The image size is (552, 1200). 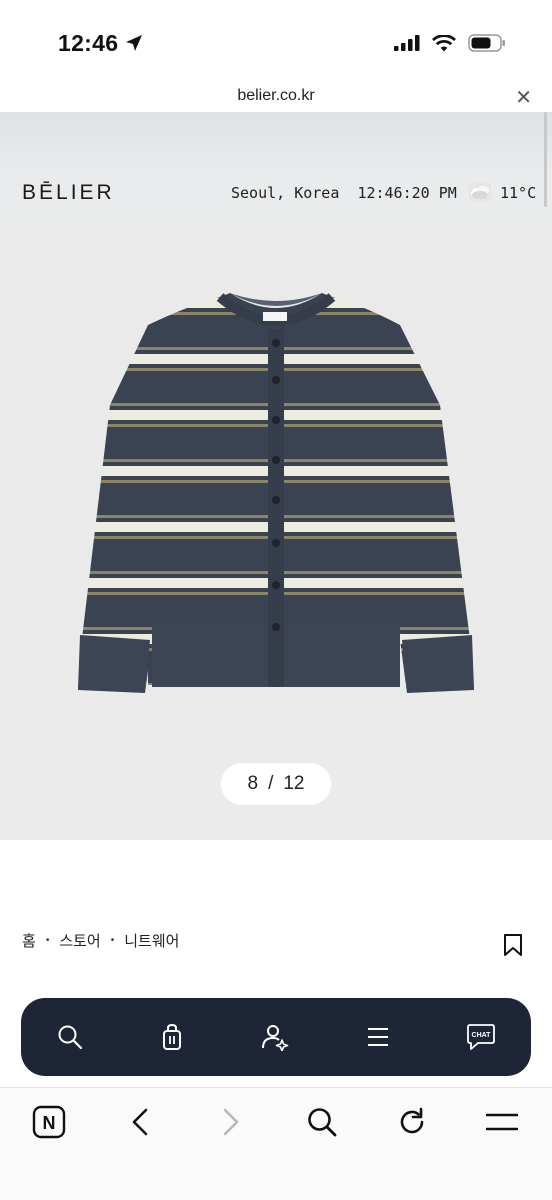 What do you see at coordinates (276, 784) in the screenshot?
I see `gallery-counter: 8 / 12` at bounding box center [276, 784].